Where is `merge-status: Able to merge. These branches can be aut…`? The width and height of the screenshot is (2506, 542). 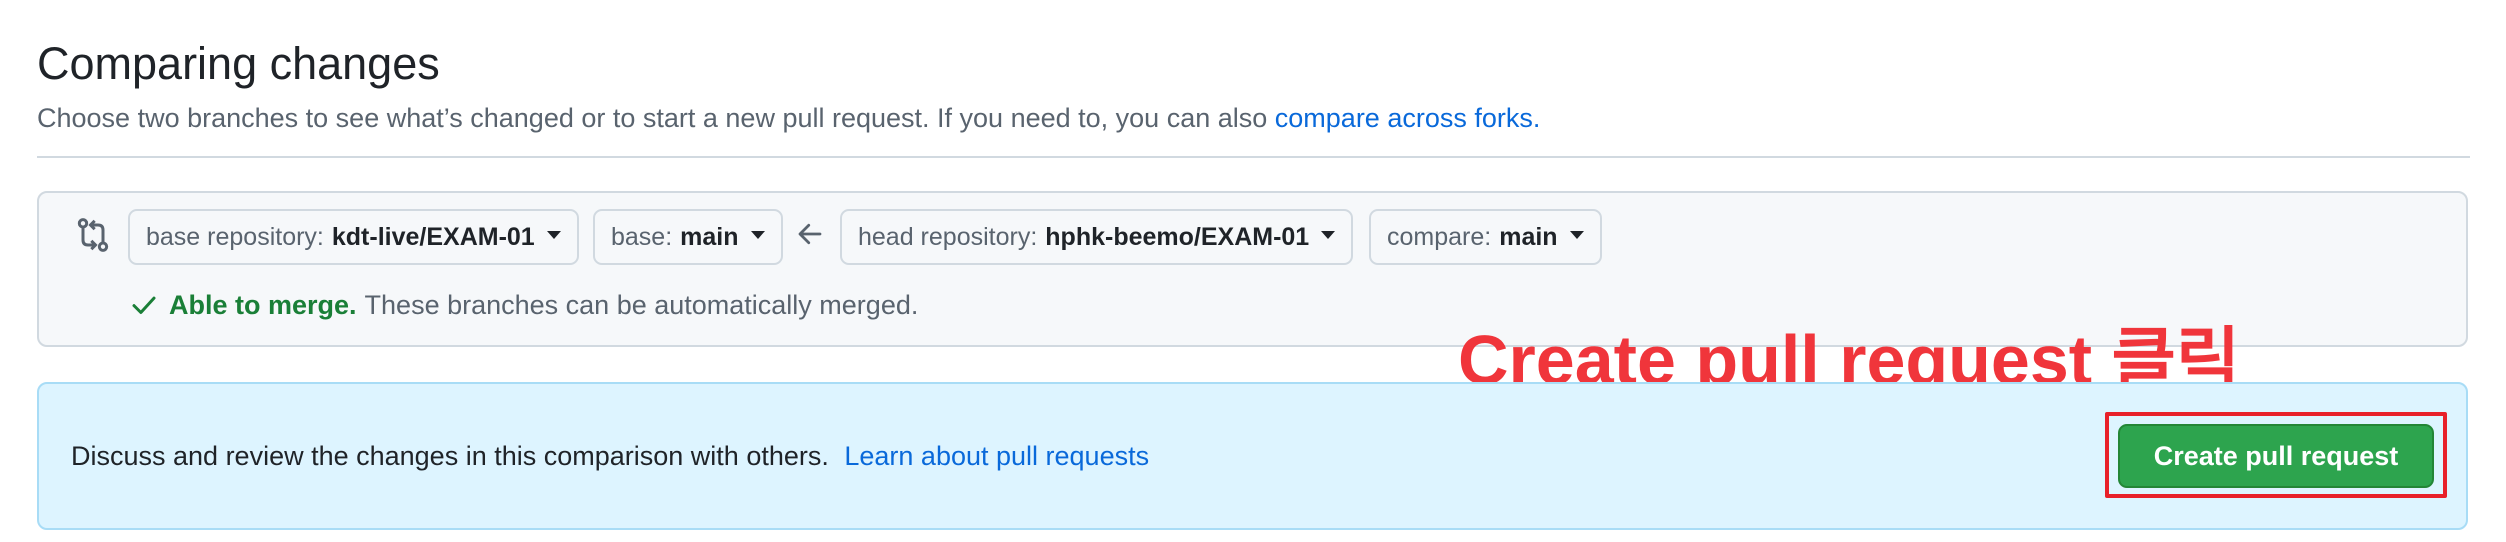 merge-status: Able to merge. These branches can be aut… is located at coordinates (523, 305).